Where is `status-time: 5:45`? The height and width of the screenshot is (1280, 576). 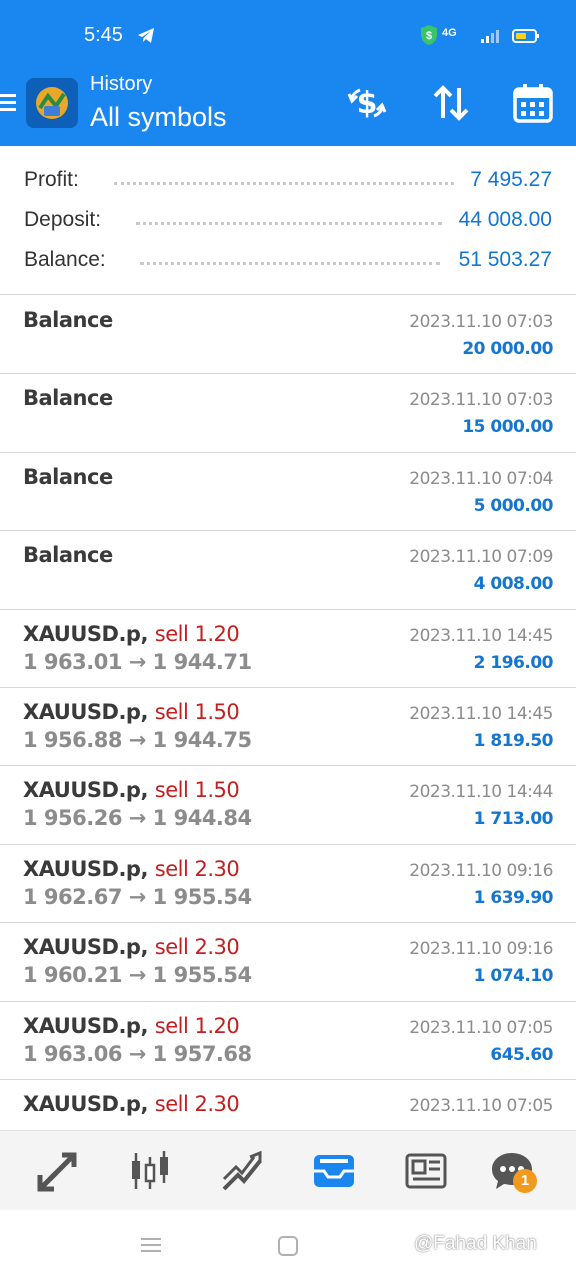 status-time: 5:45 is located at coordinates (103, 35).